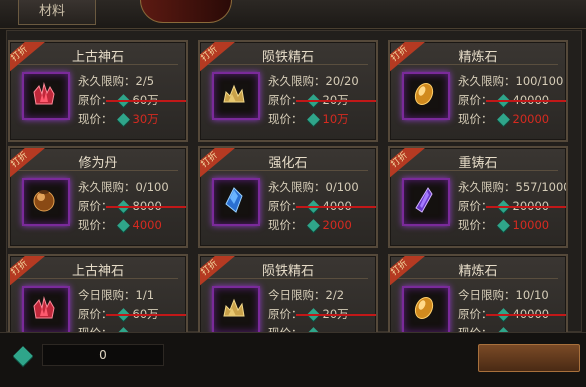 The image size is (586, 387). I want to click on item-info: 永久限购：100/100 原价：40000 现价： 20000, so click(512, 100).